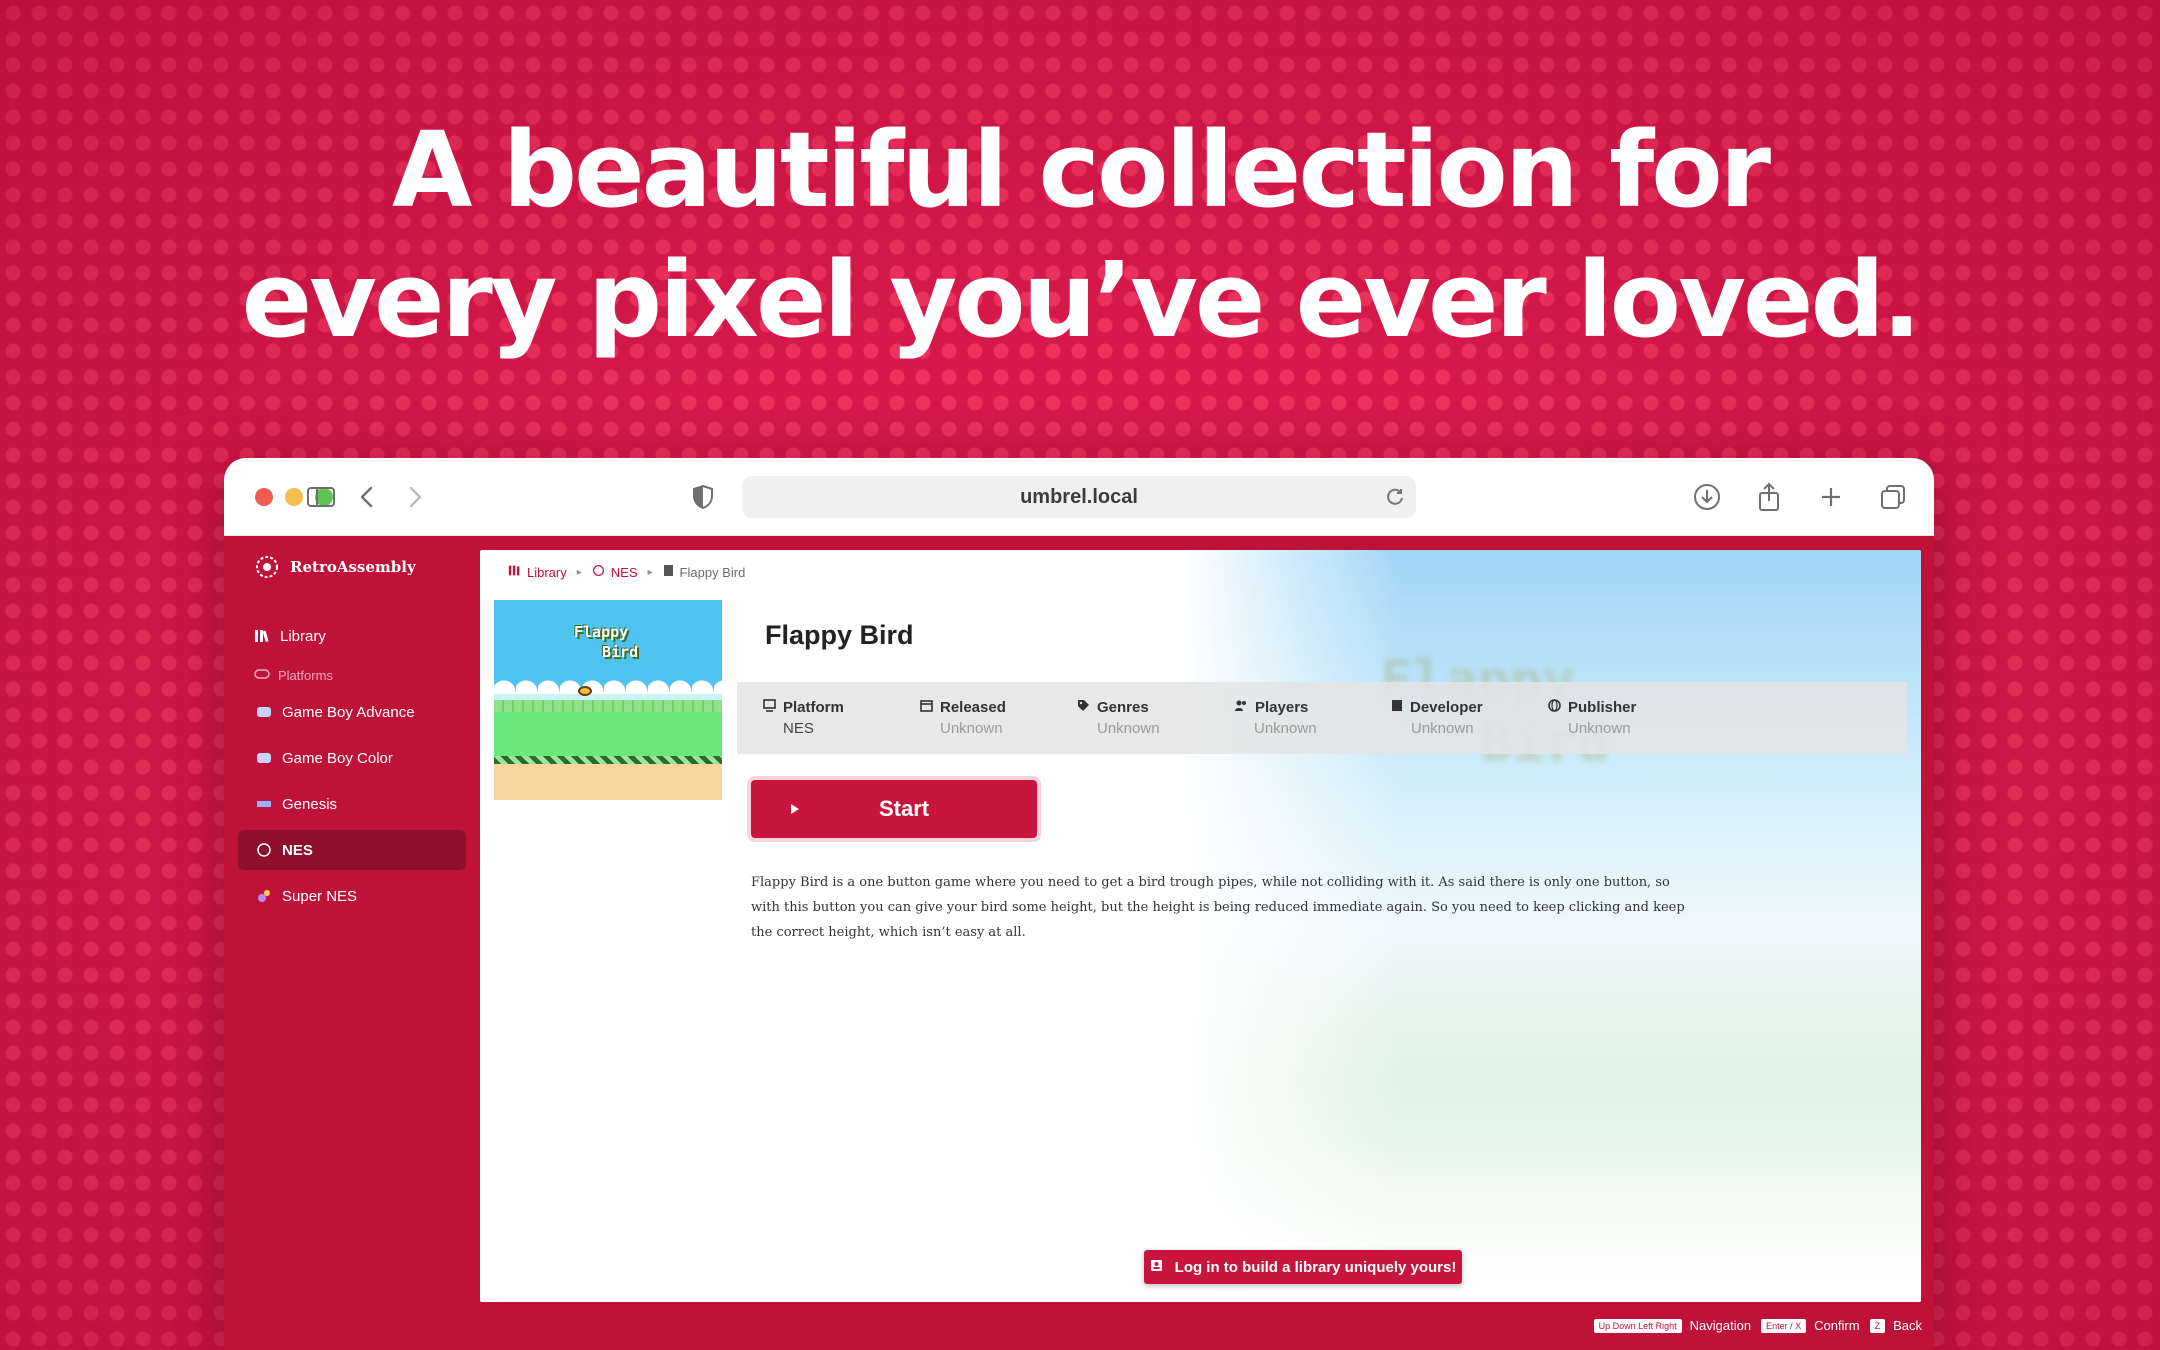 The height and width of the screenshot is (1350, 2160). Describe the element at coordinates (1554, 707) in the screenshot. I see `globe-icon` at that location.